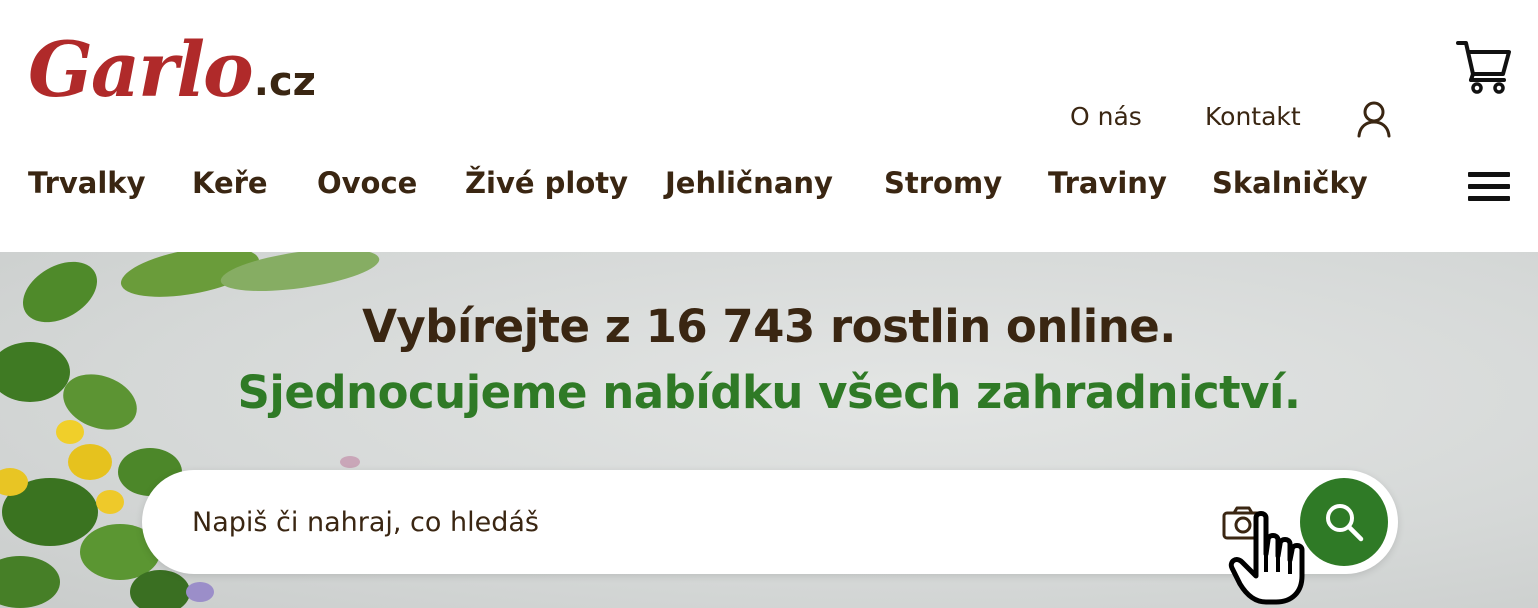  Describe the element at coordinates (141, 69) in the screenshot. I see `logo-main-text: Garlo` at that location.